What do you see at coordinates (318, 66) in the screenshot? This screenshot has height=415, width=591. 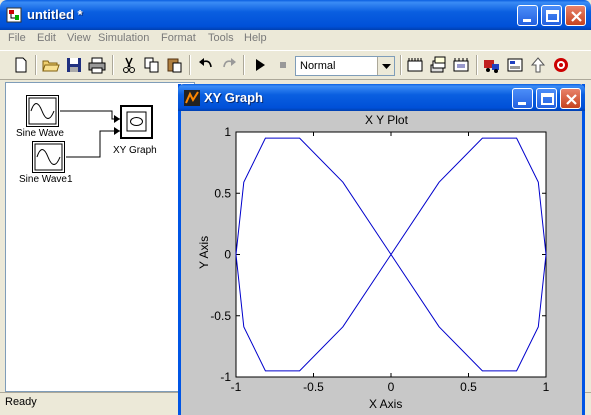 I see `simulation-mode-value: Normal` at bounding box center [318, 66].